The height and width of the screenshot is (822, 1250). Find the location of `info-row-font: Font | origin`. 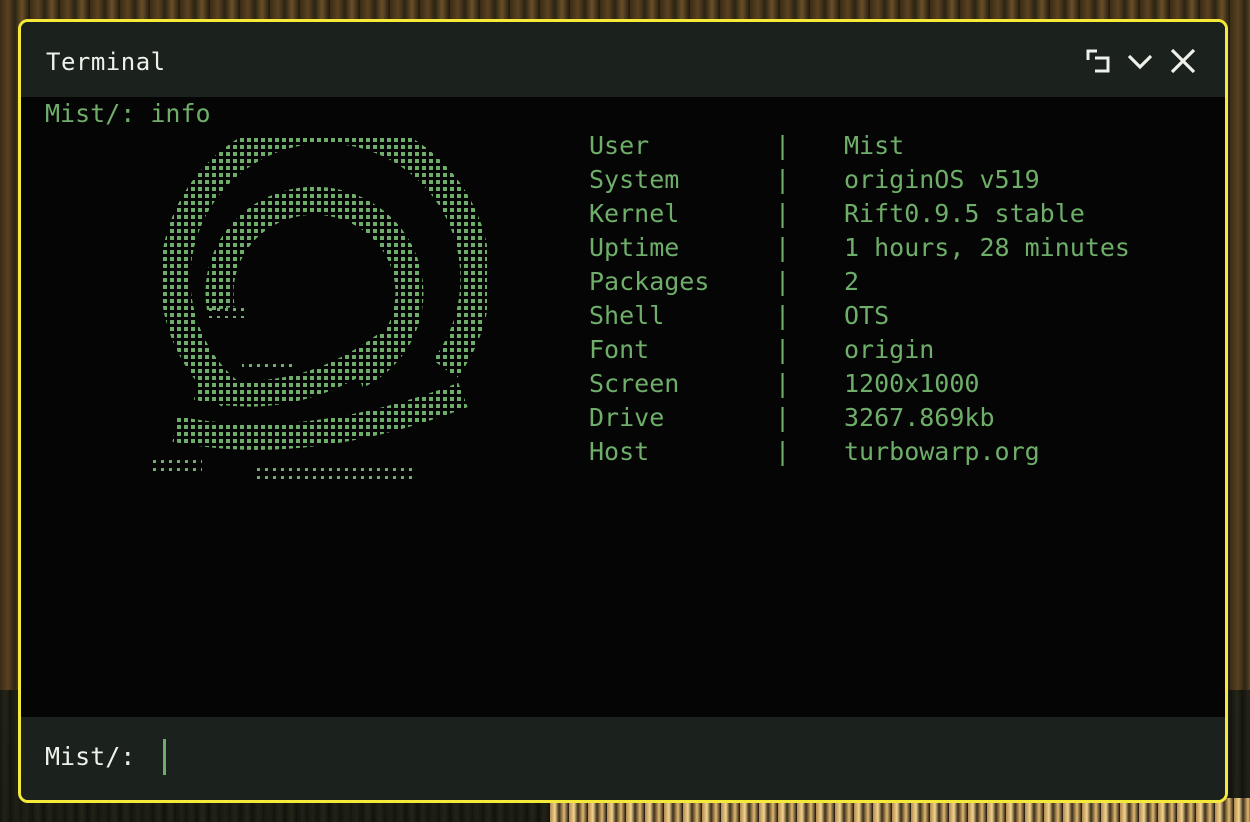

info-row-font: Font | origin is located at coordinates (899, 352).